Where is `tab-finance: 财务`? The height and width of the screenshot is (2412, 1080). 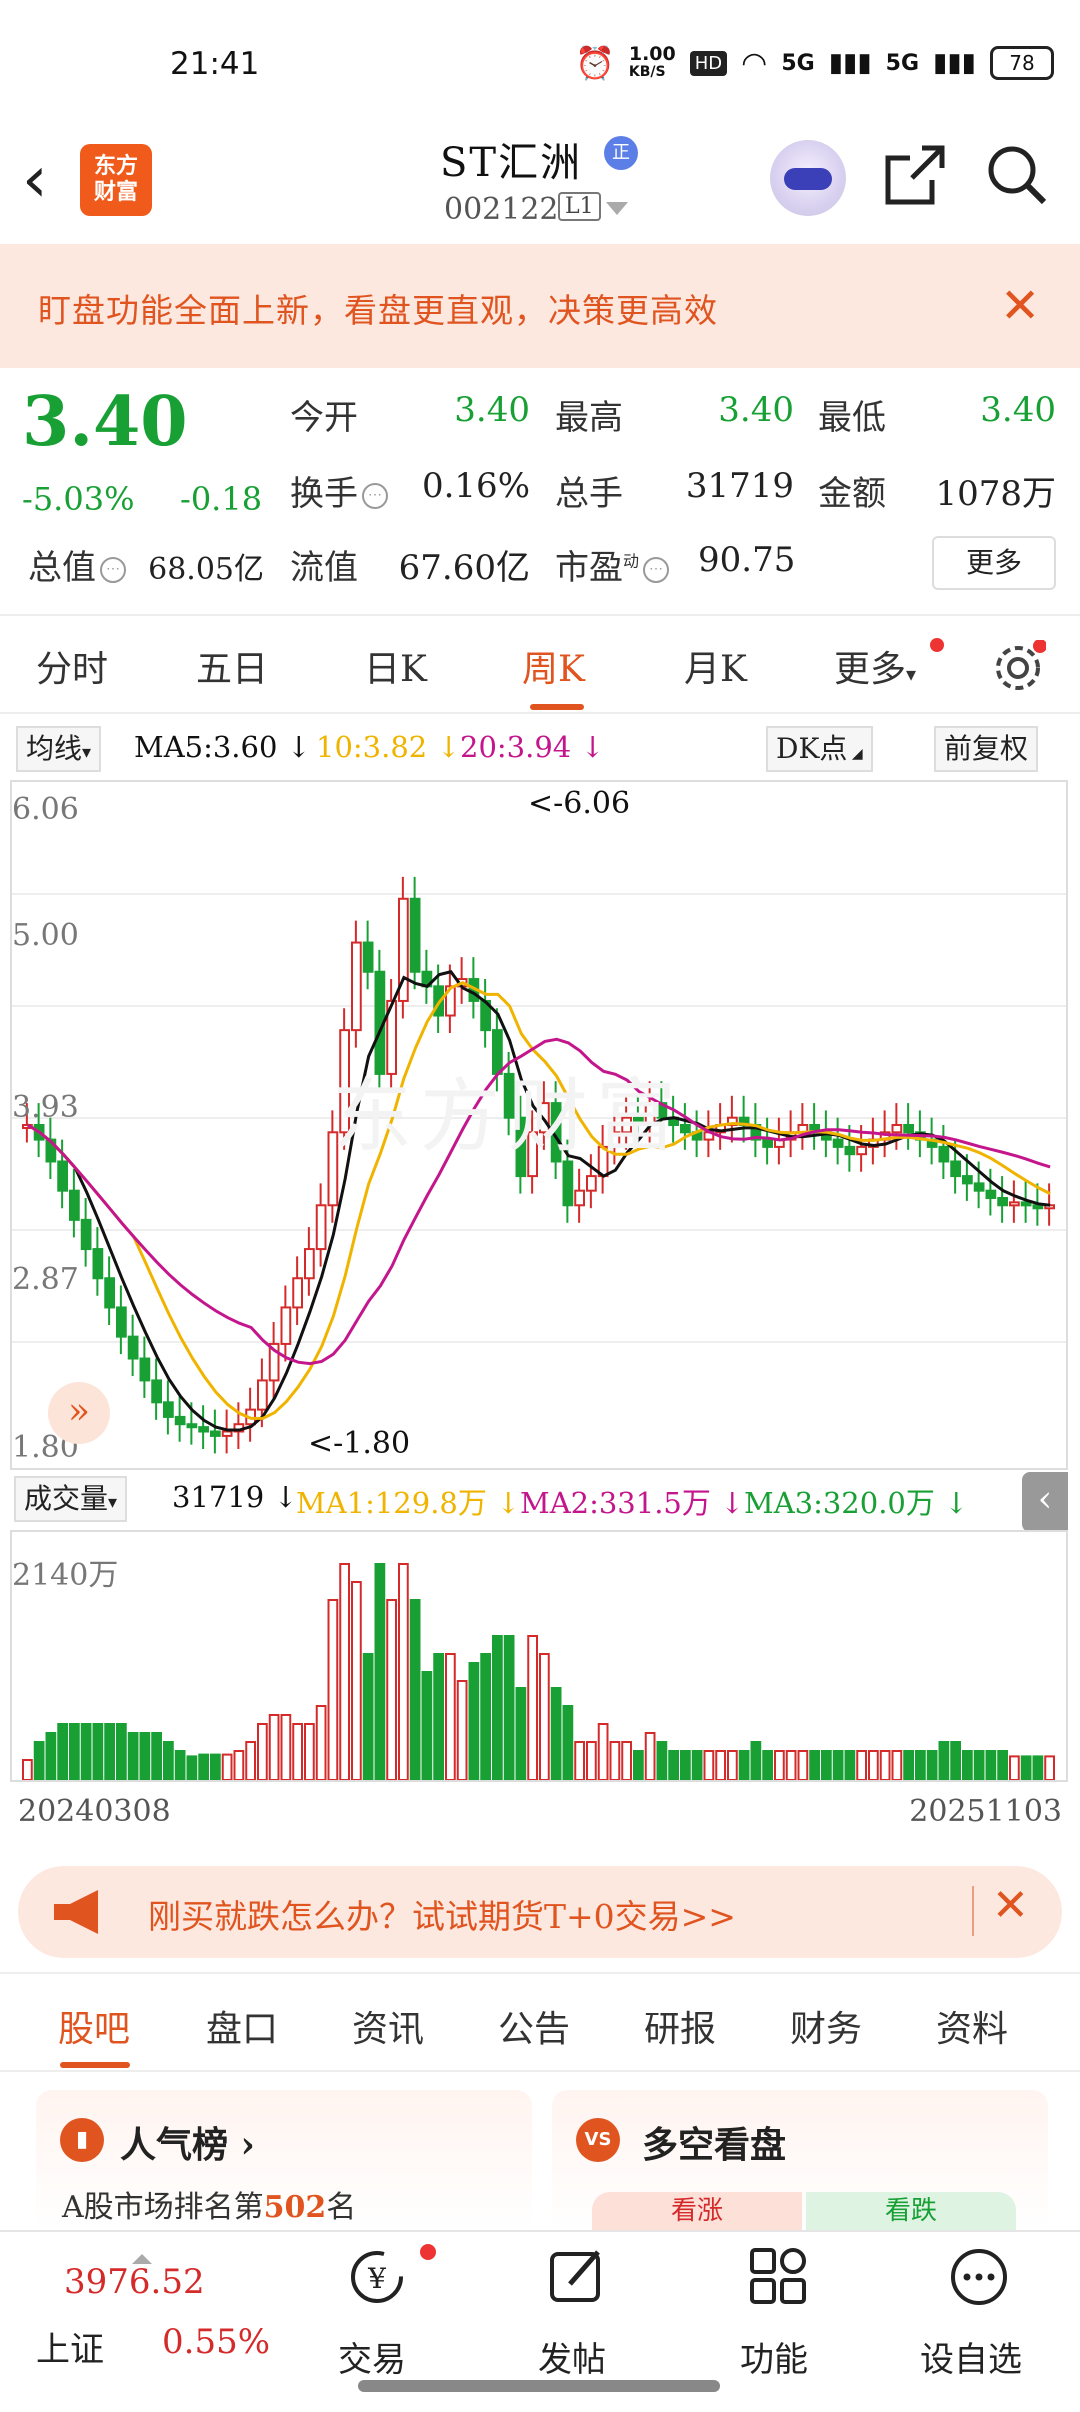
tab-finance: 财务 is located at coordinates (826, 2026).